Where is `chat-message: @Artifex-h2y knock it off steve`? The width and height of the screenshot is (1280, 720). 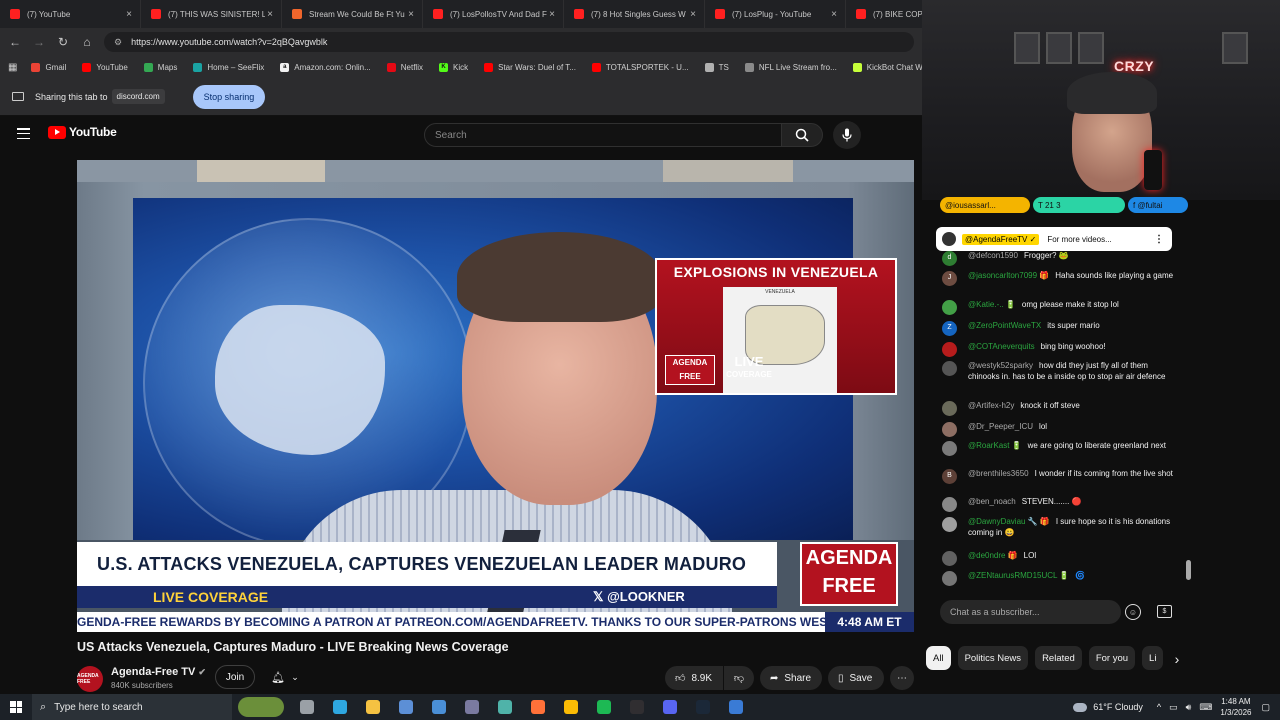 chat-message: @Artifex-h2y knock it off steve is located at coordinates (1059, 408).